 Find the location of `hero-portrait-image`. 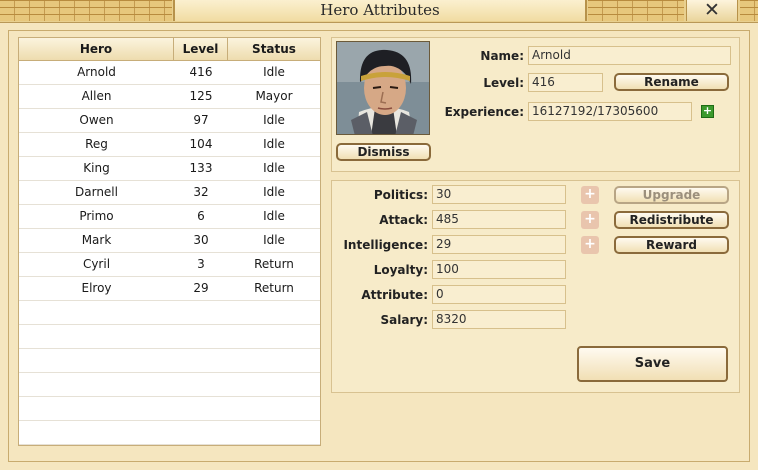

hero-portrait-image is located at coordinates (383, 88).